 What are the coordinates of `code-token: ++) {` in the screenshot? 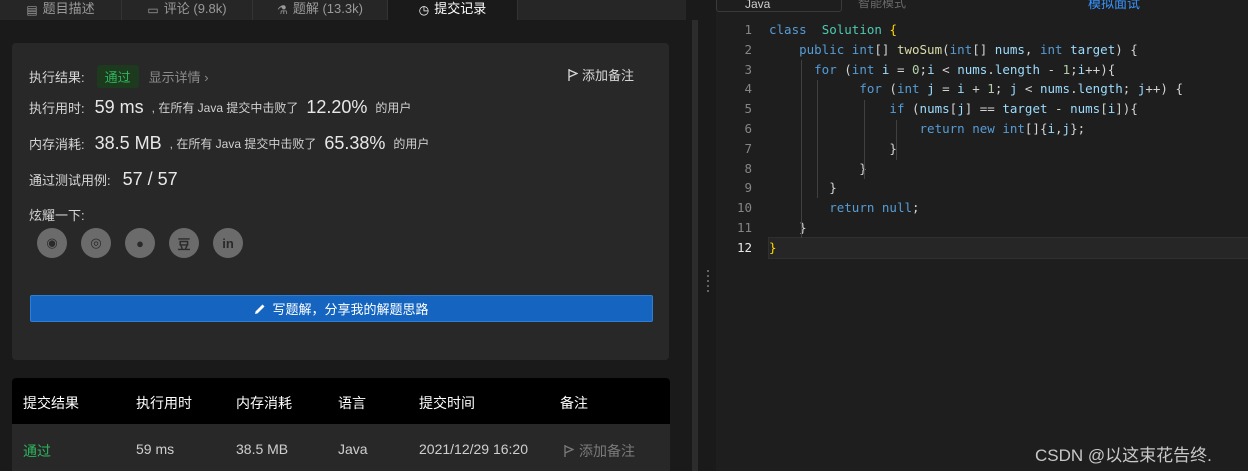 It's located at (1164, 89).